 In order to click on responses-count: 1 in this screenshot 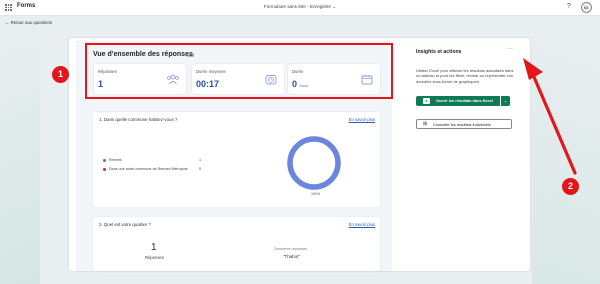, I will do `click(154, 247)`.